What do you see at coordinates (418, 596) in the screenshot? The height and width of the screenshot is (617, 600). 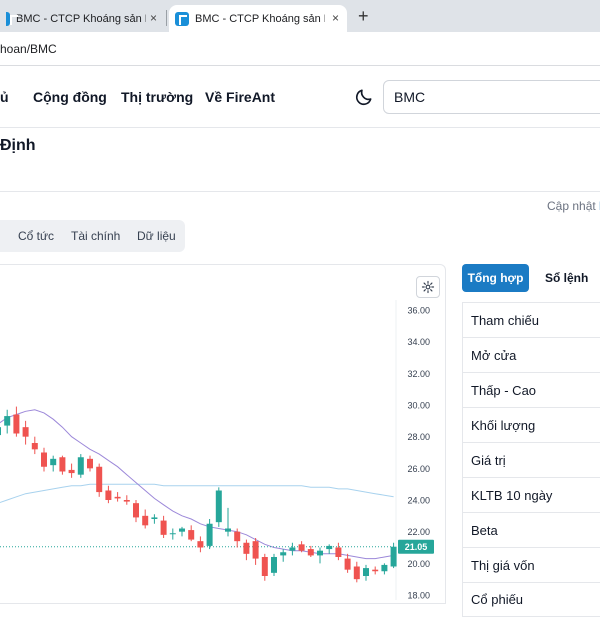 I see `y-tick-label: 18.00` at bounding box center [418, 596].